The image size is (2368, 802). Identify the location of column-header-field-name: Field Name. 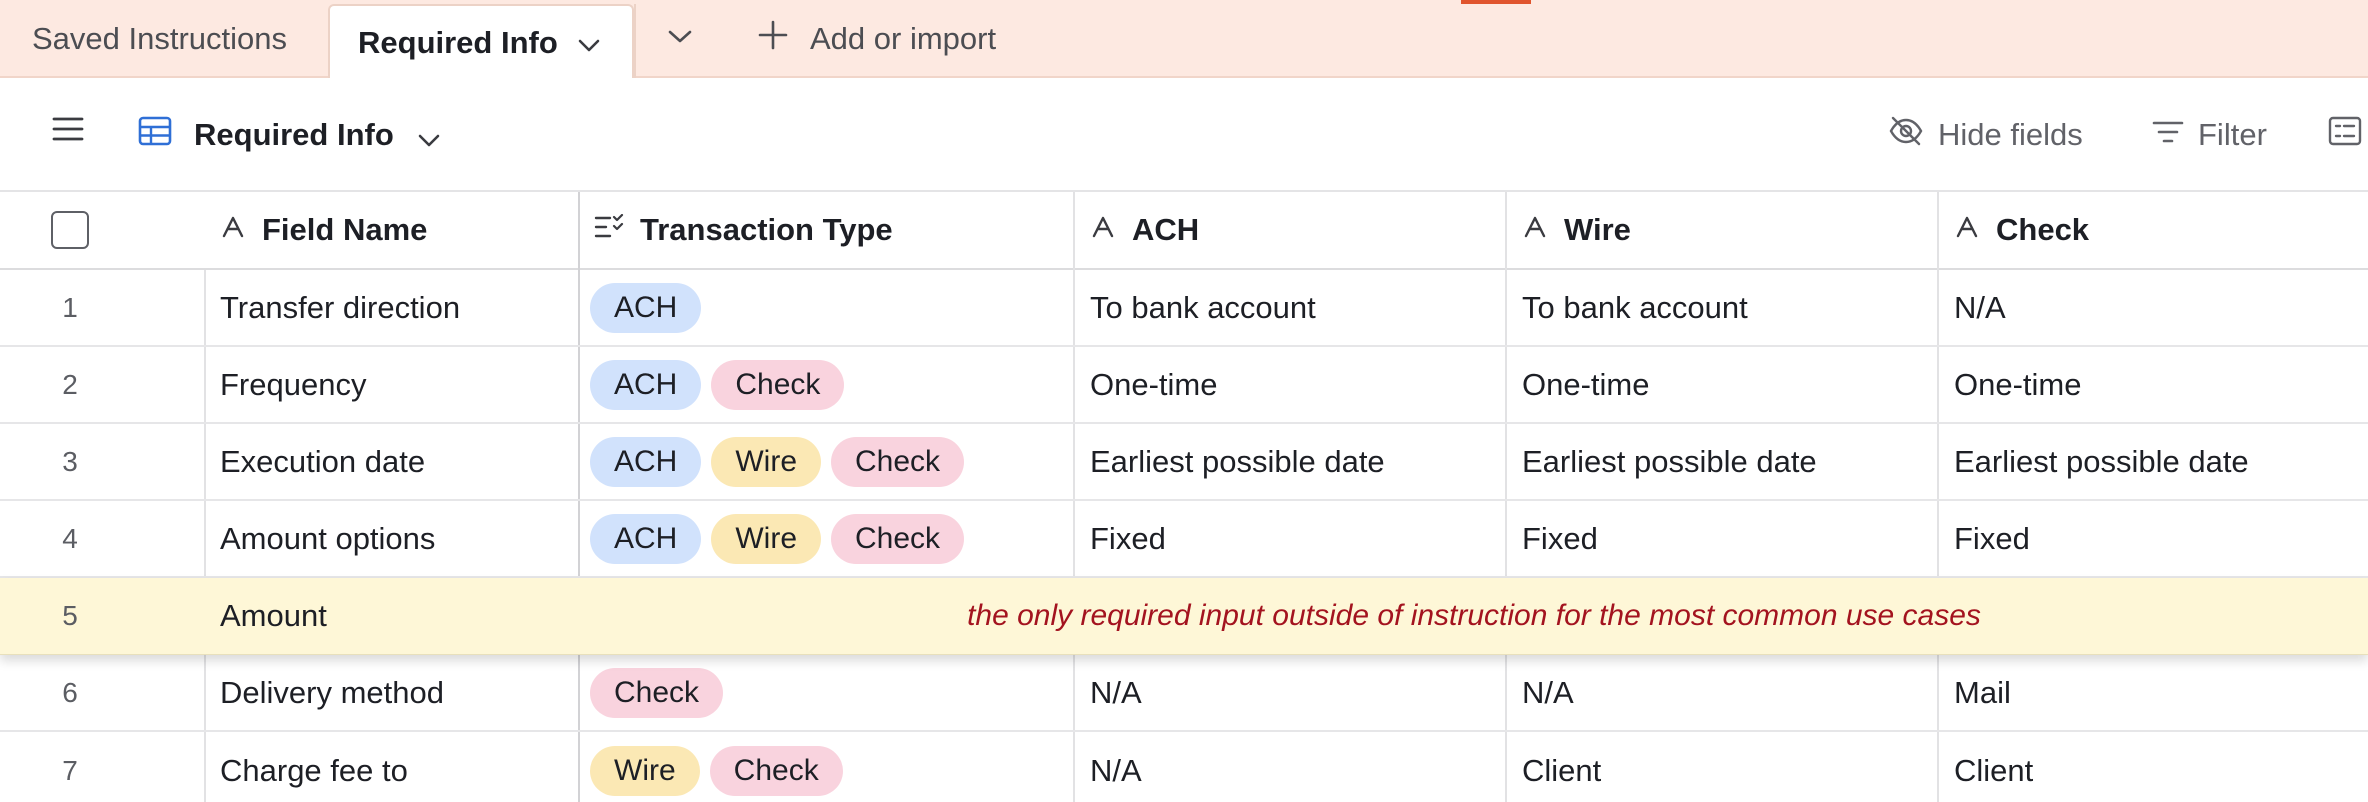
(400, 230).